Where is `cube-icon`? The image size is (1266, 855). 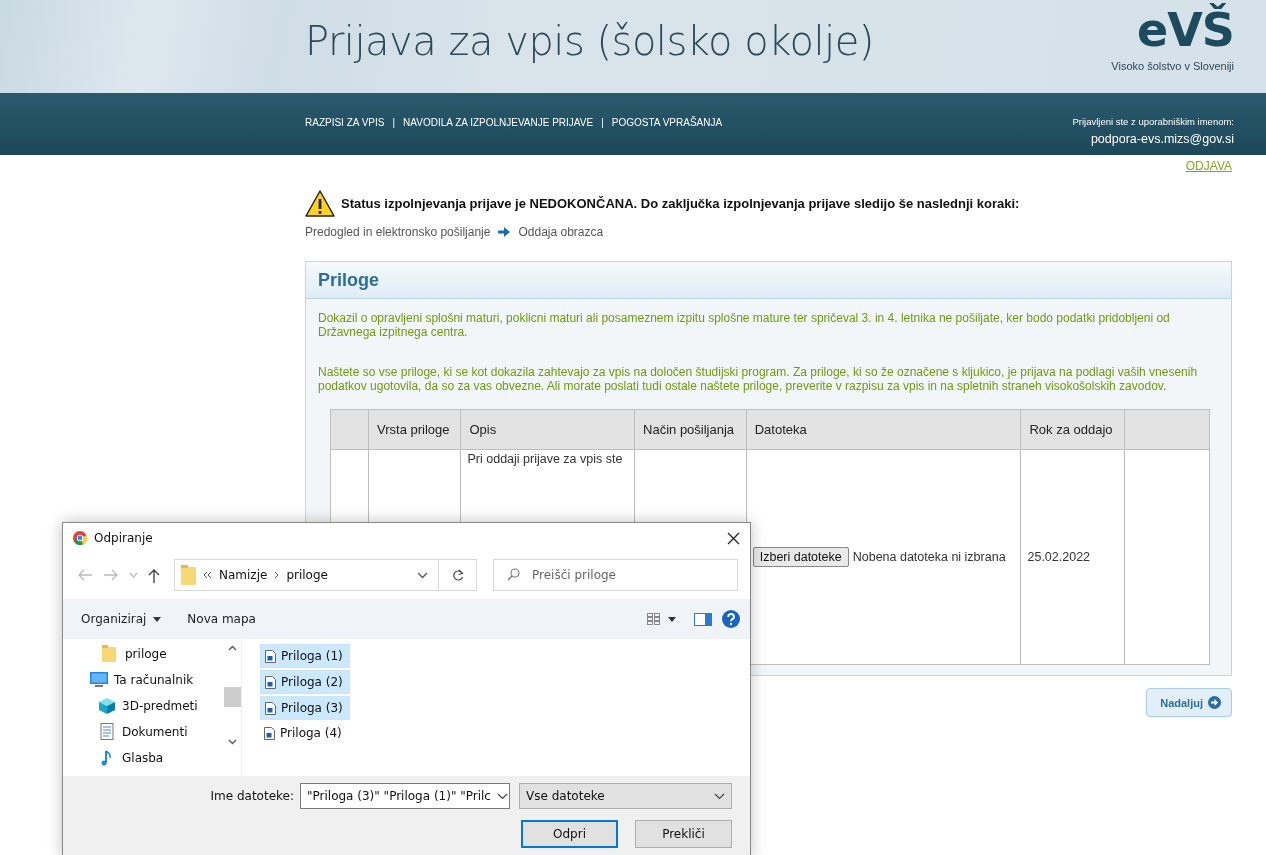
cube-icon is located at coordinates (107, 706).